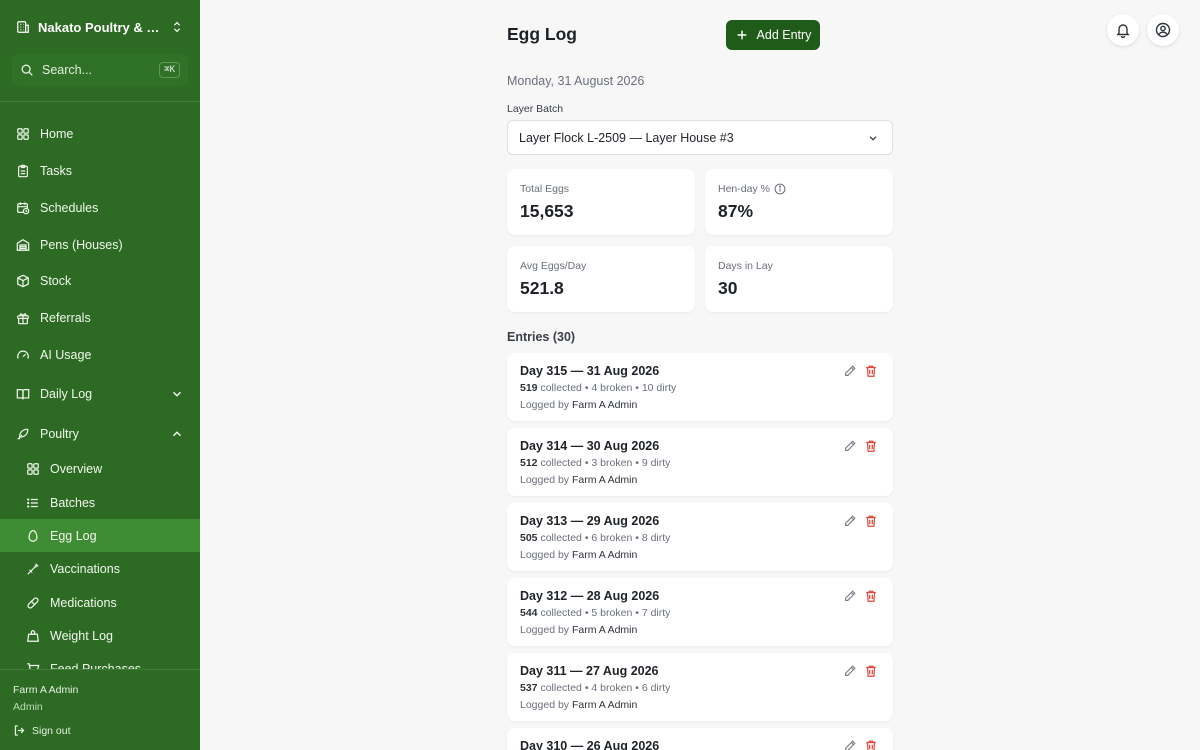  What do you see at coordinates (51, 730) in the screenshot?
I see `sign-out-label: Sign out` at bounding box center [51, 730].